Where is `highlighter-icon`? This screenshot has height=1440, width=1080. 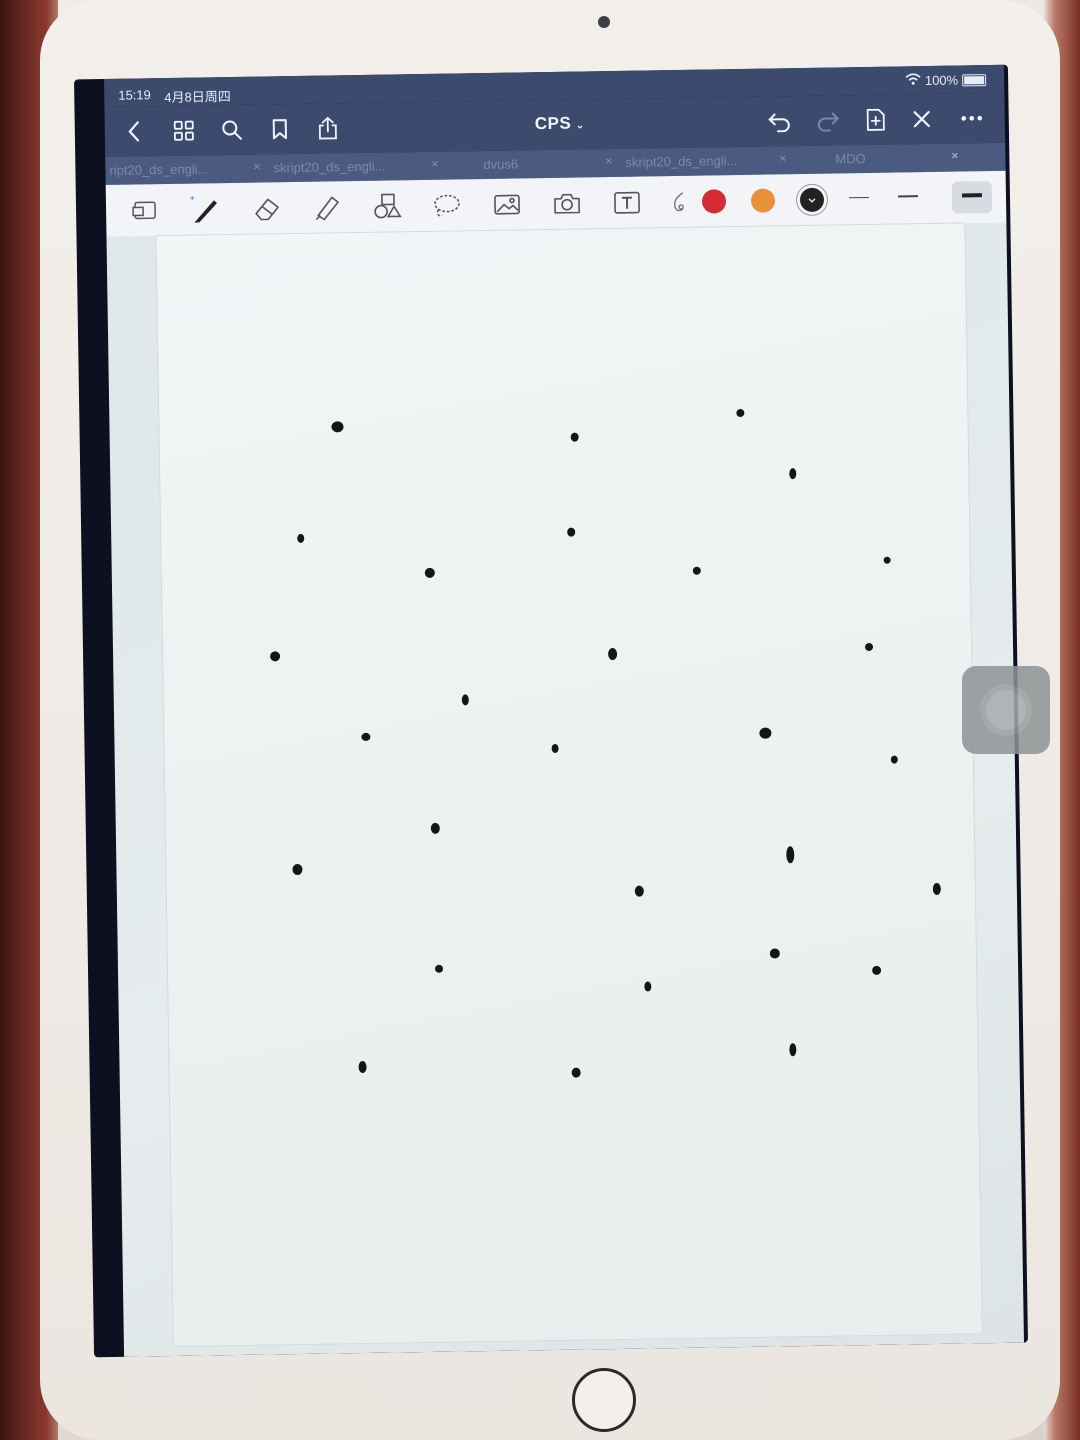 highlighter-icon is located at coordinates (327, 207).